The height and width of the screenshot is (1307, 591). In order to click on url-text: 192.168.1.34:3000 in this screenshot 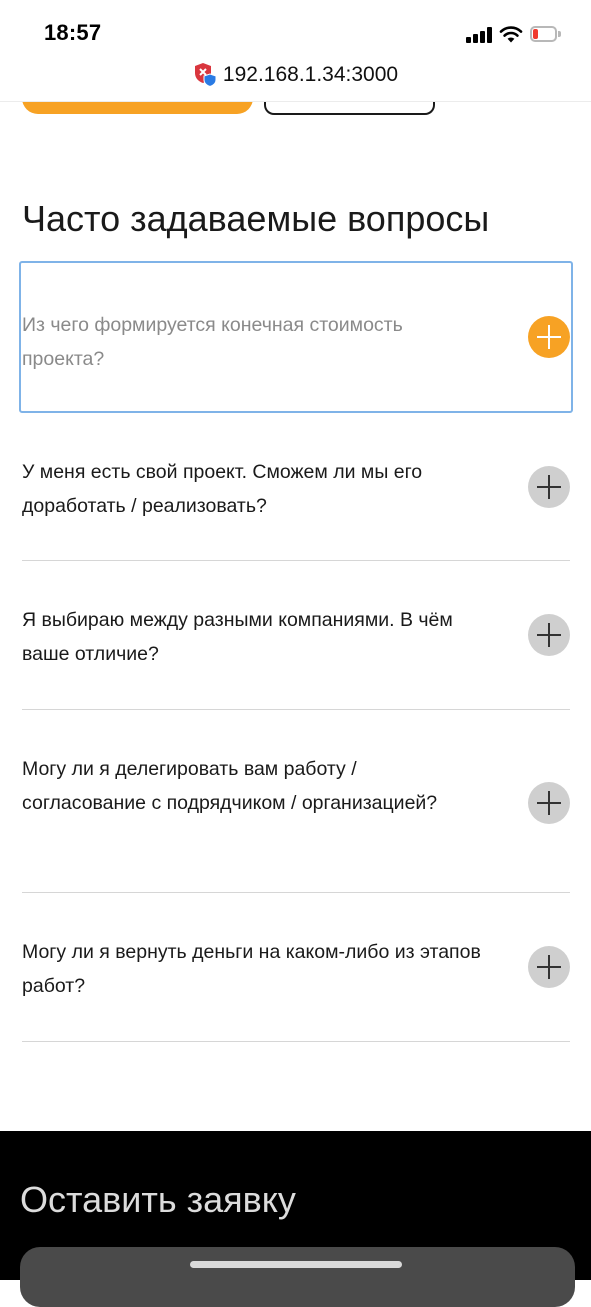, I will do `click(310, 74)`.